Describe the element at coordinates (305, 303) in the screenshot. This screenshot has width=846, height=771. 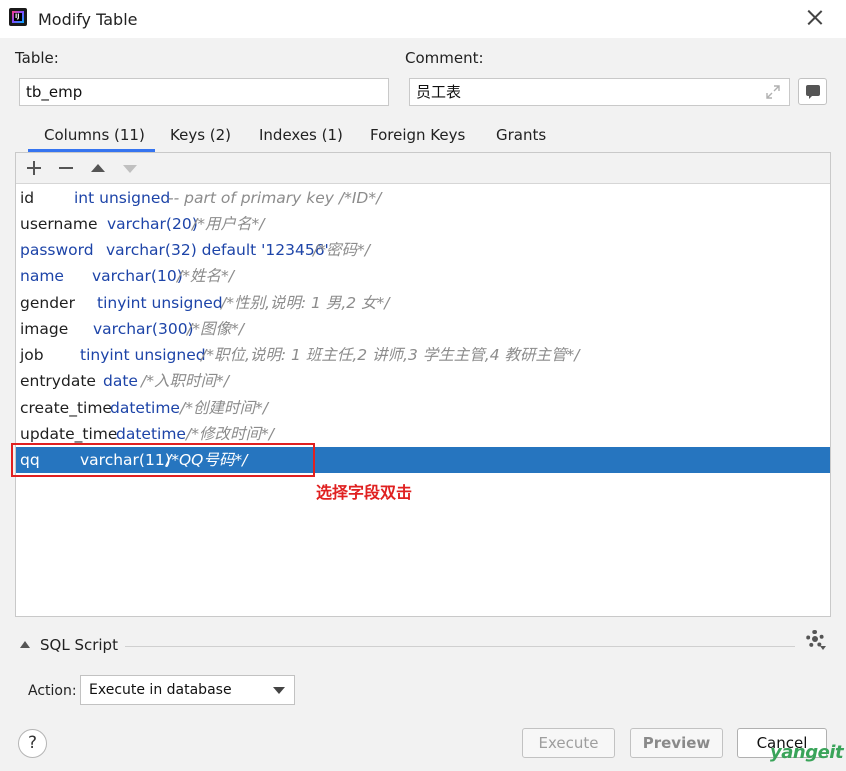
I see `column-comment: /*性别,说明: 1 男,2 女*/` at that location.